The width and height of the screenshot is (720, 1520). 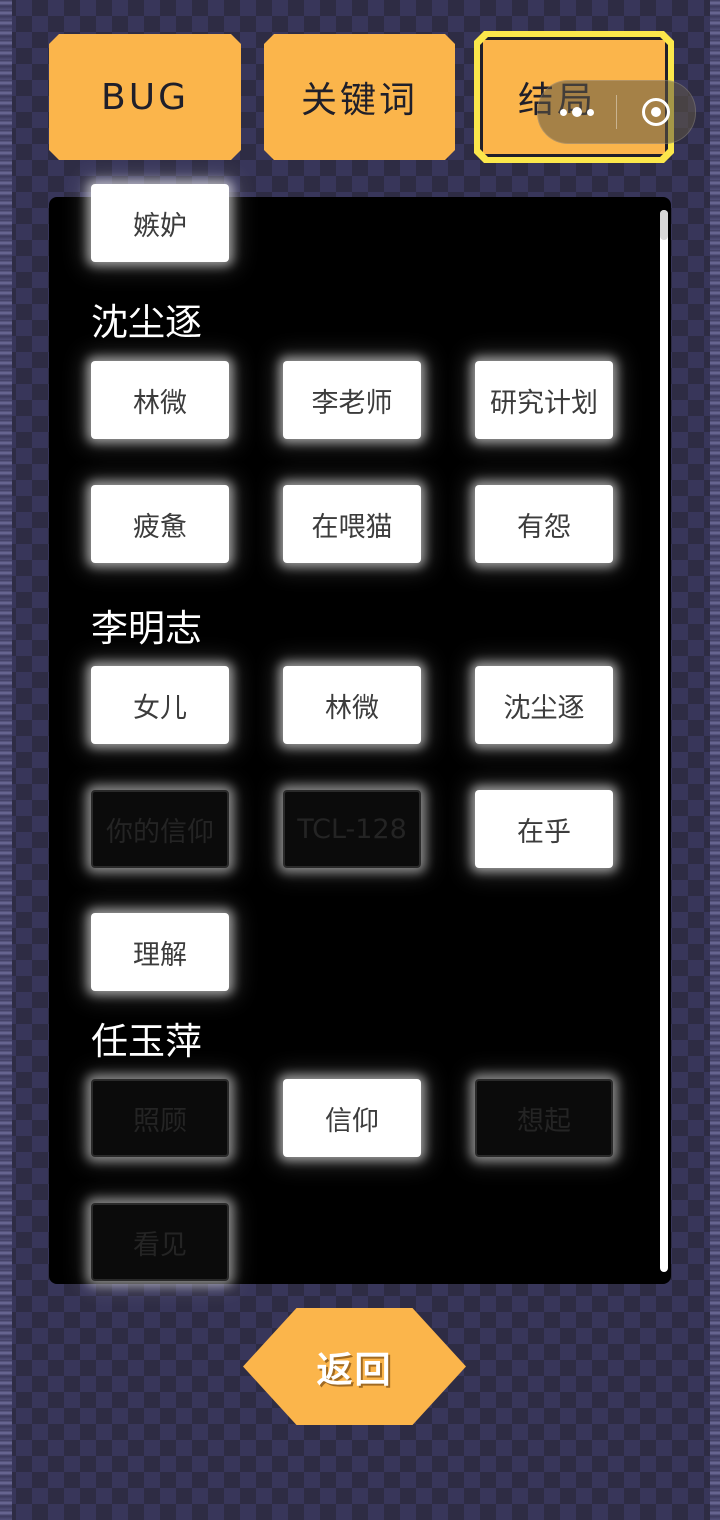 What do you see at coordinates (160, 1245) in the screenshot?
I see `keyword-chip-label: 看见` at bounding box center [160, 1245].